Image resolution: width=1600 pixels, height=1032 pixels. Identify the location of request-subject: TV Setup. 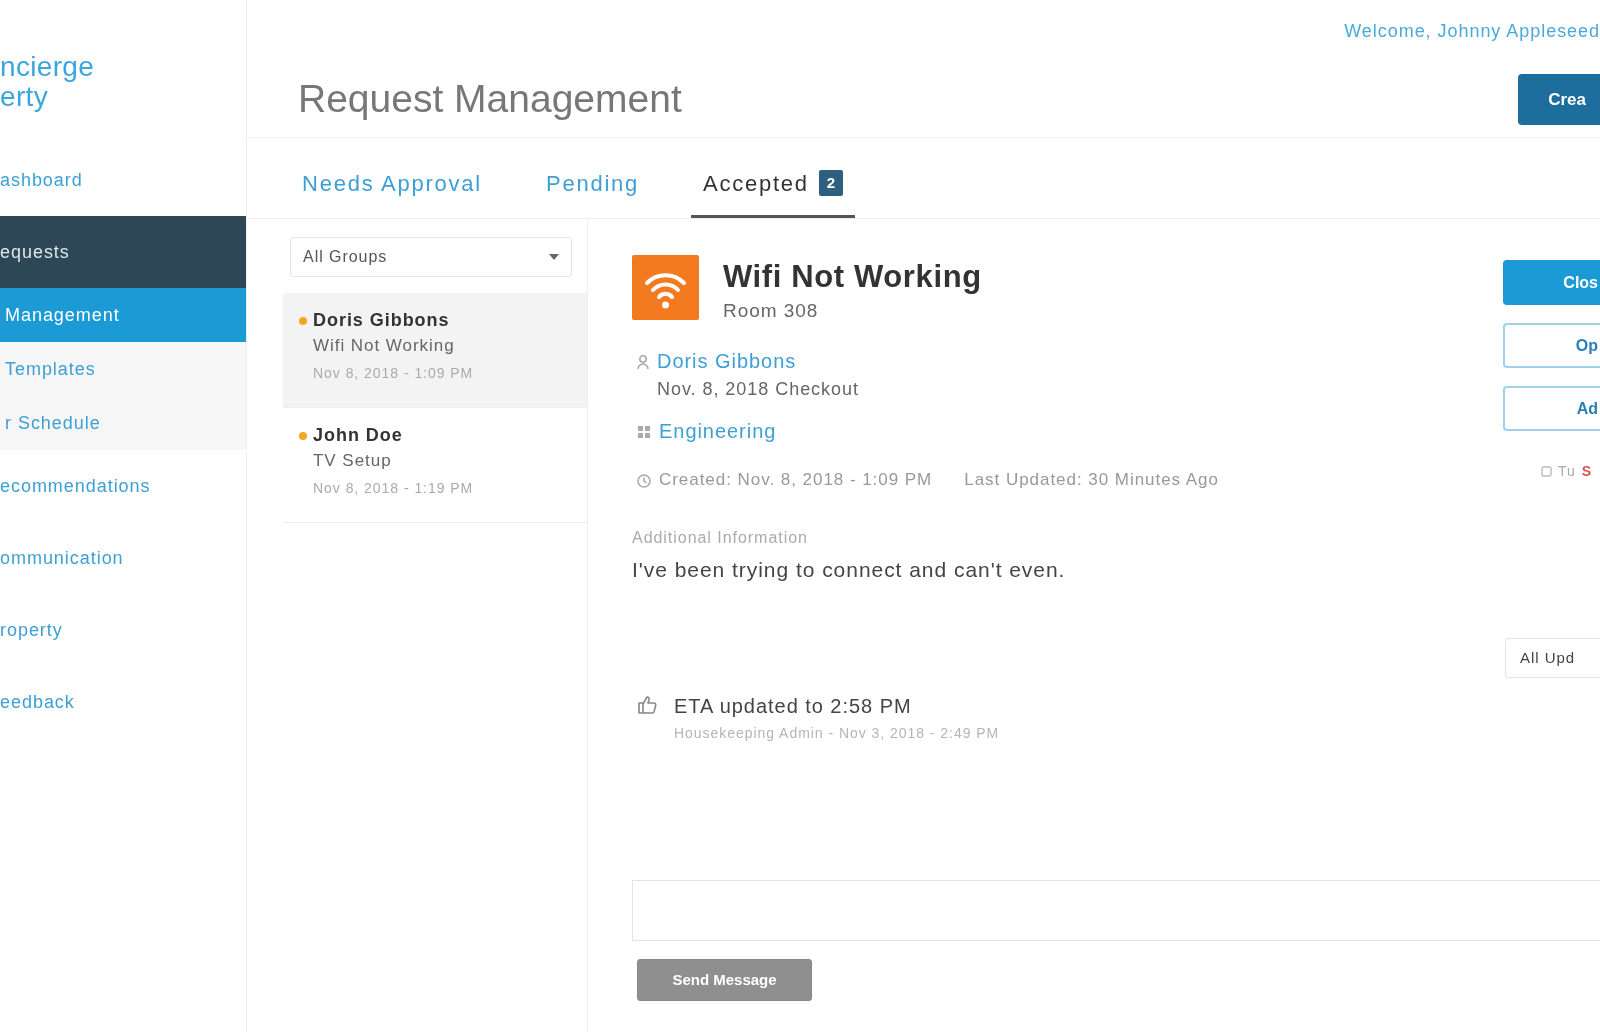
(352, 461).